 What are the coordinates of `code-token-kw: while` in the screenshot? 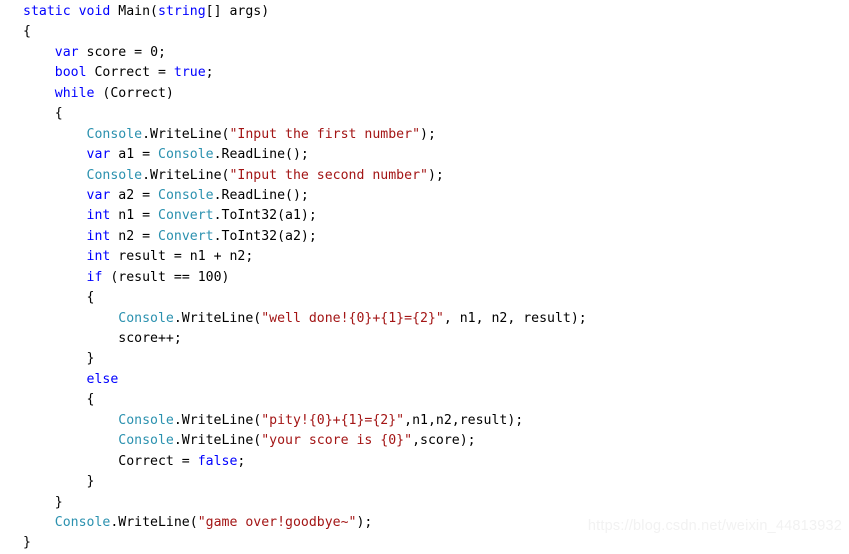 It's located at (74, 93).